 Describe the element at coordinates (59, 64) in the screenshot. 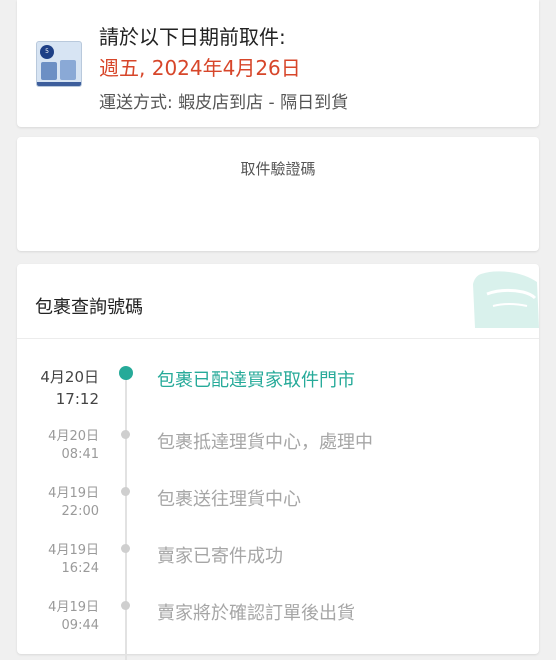

I see `product-thumbnail: 5` at that location.